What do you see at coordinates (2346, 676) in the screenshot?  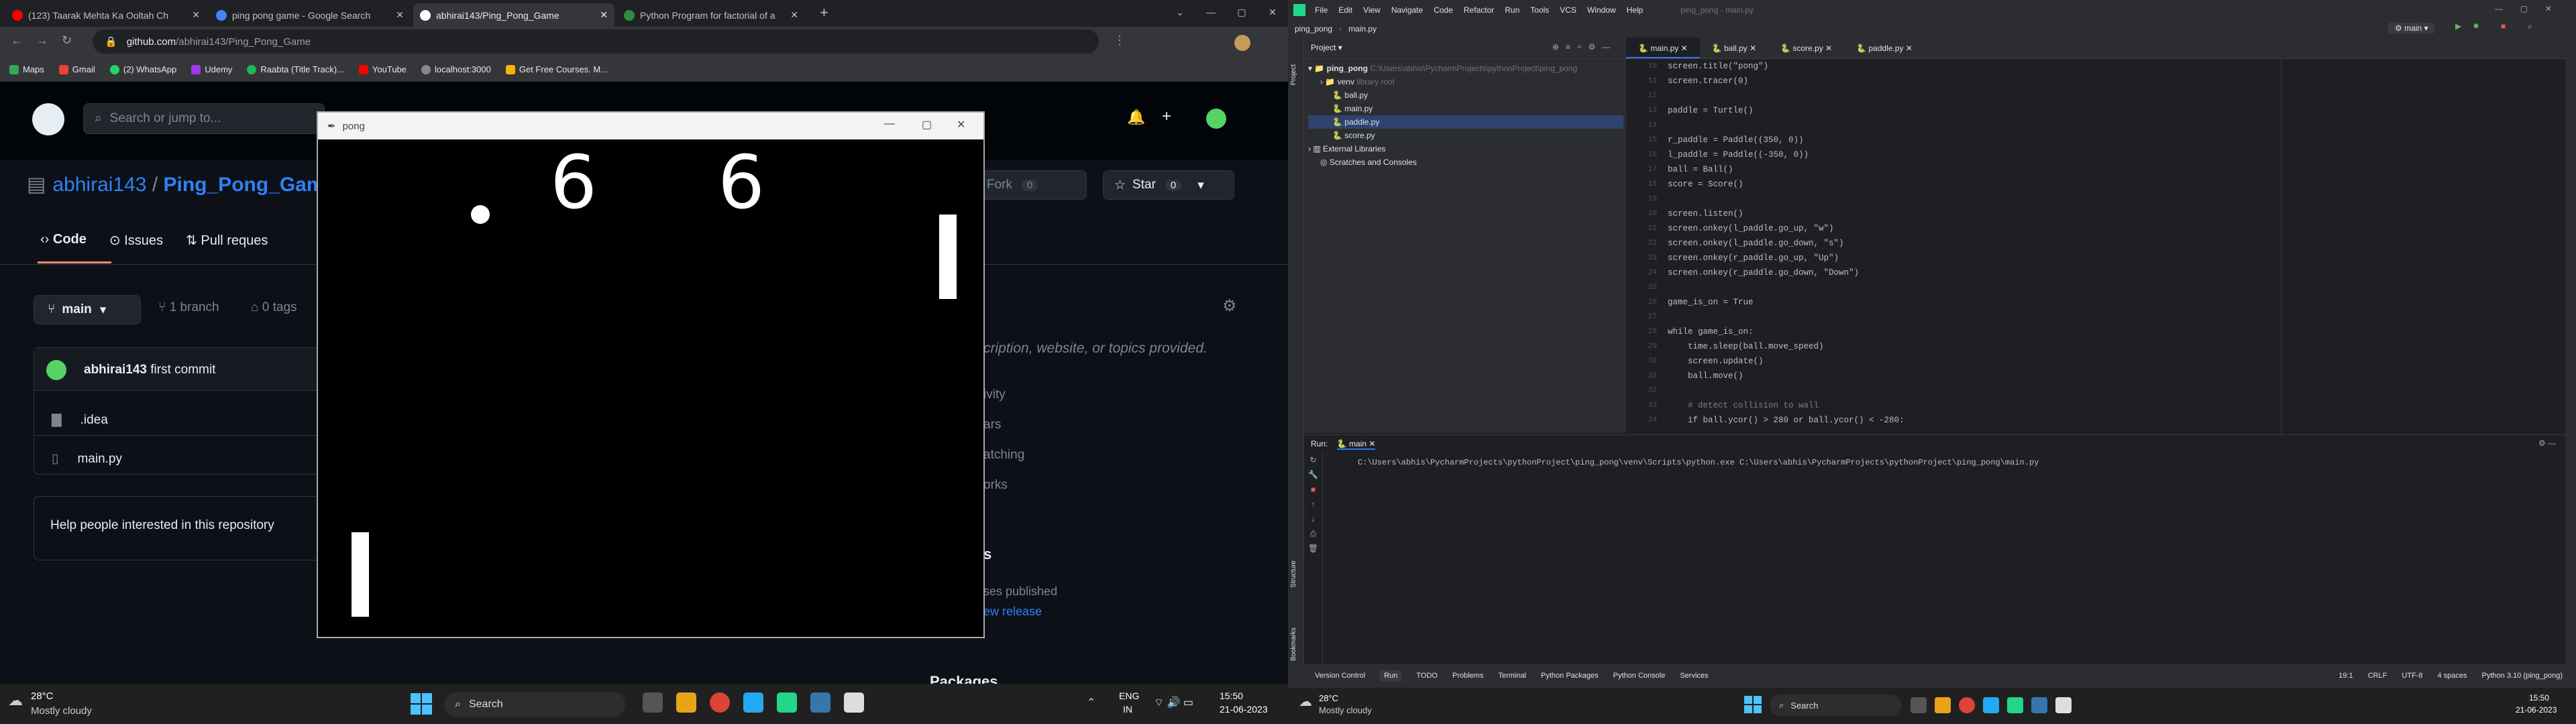 I see `status-caret: 19:1` at bounding box center [2346, 676].